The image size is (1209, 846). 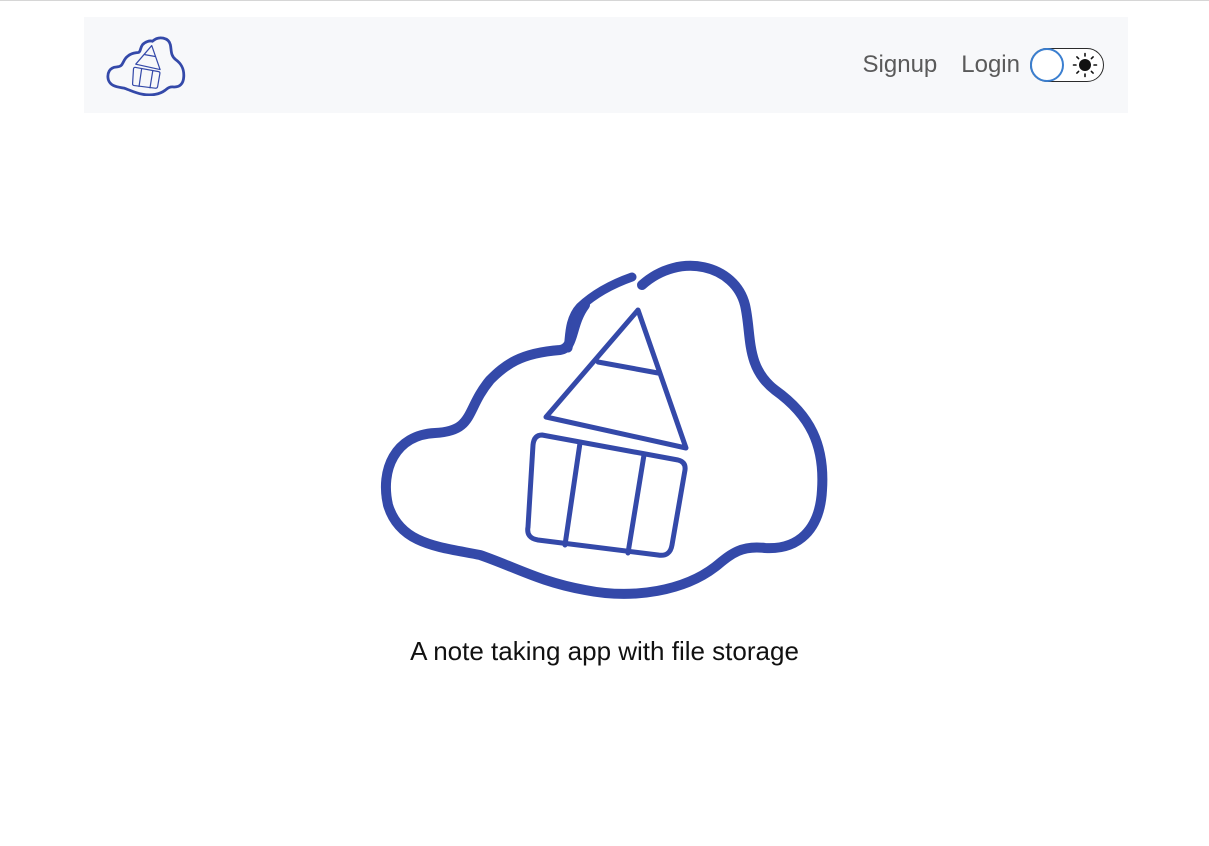 What do you see at coordinates (1047, 64) in the screenshot?
I see `toggle-knob` at bounding box center [1047, 64].